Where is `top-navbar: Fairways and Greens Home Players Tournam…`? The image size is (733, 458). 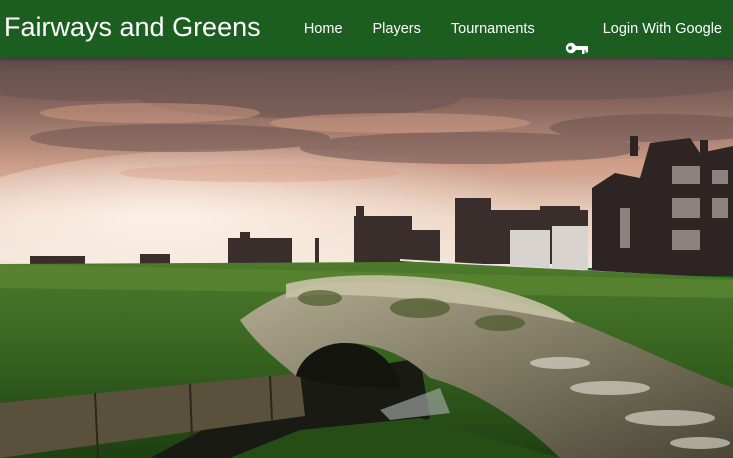 top-navbar: Fairways and Greens Home Players Tournam… is located at coordinates (366, 29).